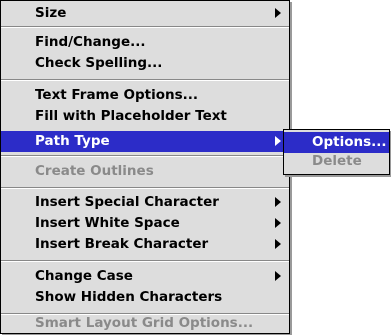  What do you see at coordinates (107, 223) in the screenshot?
I see `menu-item-label: Insert White Space` at bounding box center [107, 223].